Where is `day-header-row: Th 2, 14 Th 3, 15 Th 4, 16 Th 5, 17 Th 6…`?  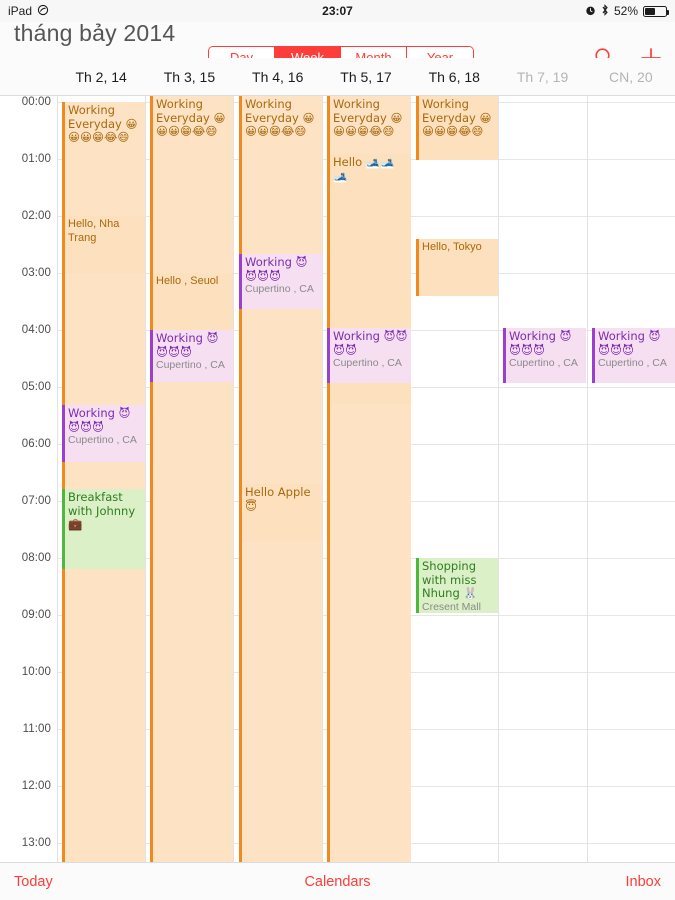
day-header-row: Th 2, 14 Th 3, 15 Th 4, 16 Th 5, 17 Th 6… is located at coordinates (337, 77).